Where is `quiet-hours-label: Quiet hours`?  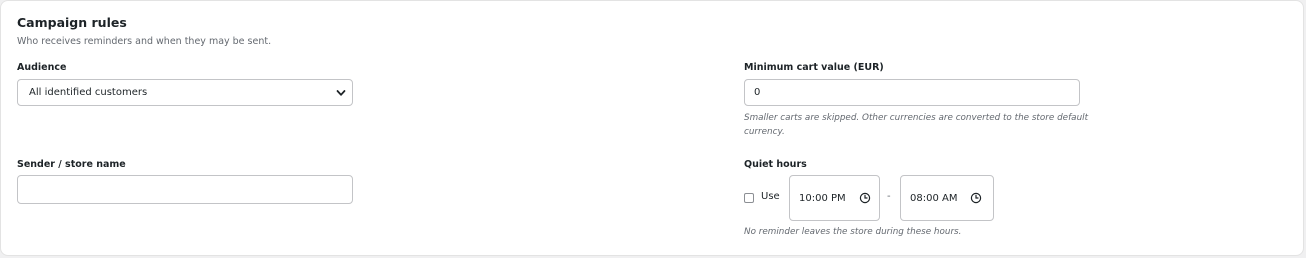 quiet-hours-label: Quiet hours is located at coordinates (775, 164).